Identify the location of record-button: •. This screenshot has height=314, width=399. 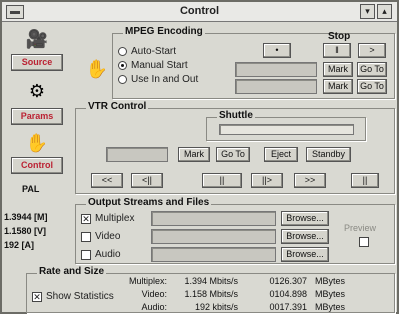
(277, 50).